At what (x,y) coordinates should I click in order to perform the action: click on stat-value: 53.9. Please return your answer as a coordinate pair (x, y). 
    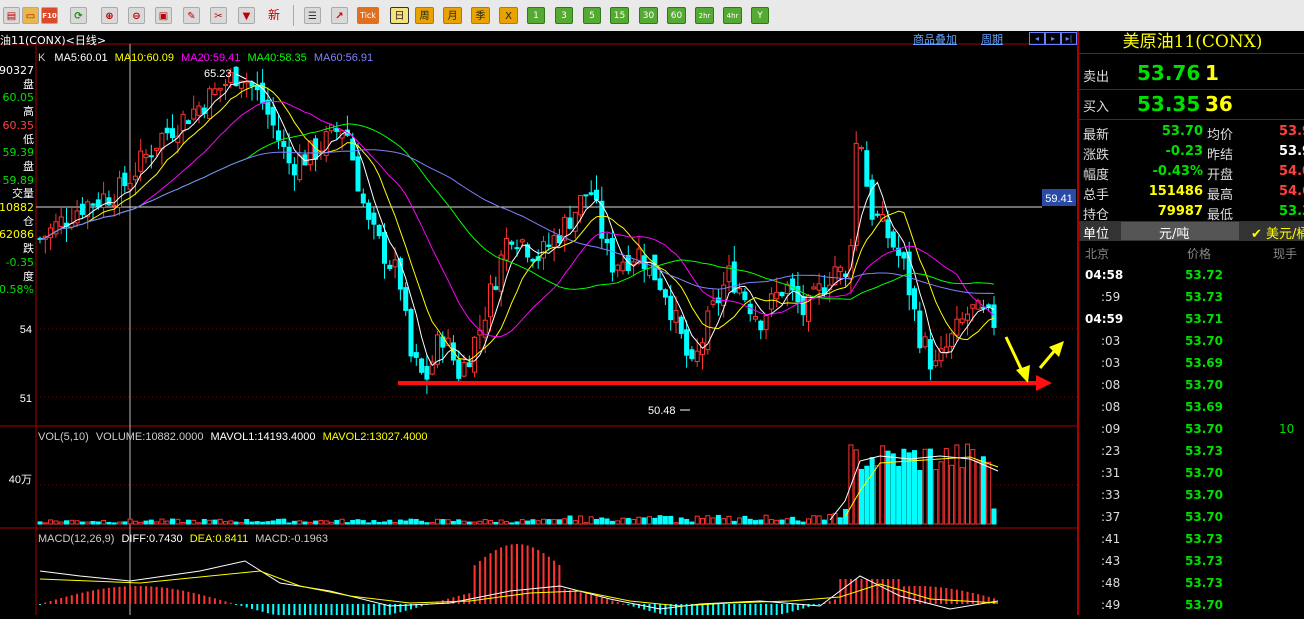
    Looking at the image, I should click on (1291, 151).